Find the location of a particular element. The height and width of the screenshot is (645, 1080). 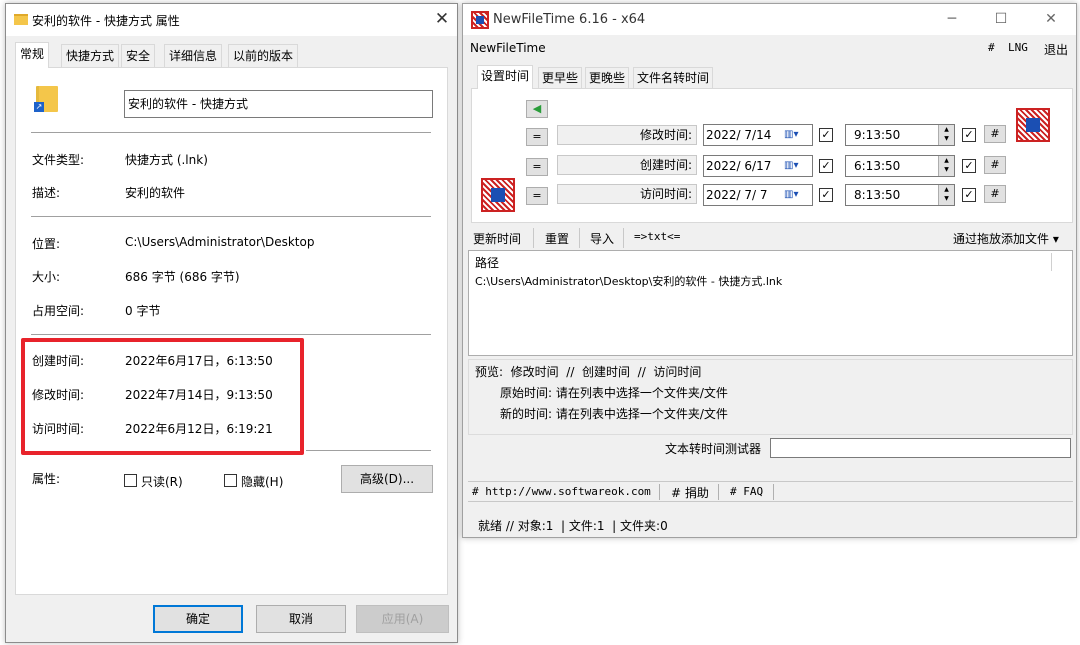

minimize-button: ─ is located at coordinates (952, 19).